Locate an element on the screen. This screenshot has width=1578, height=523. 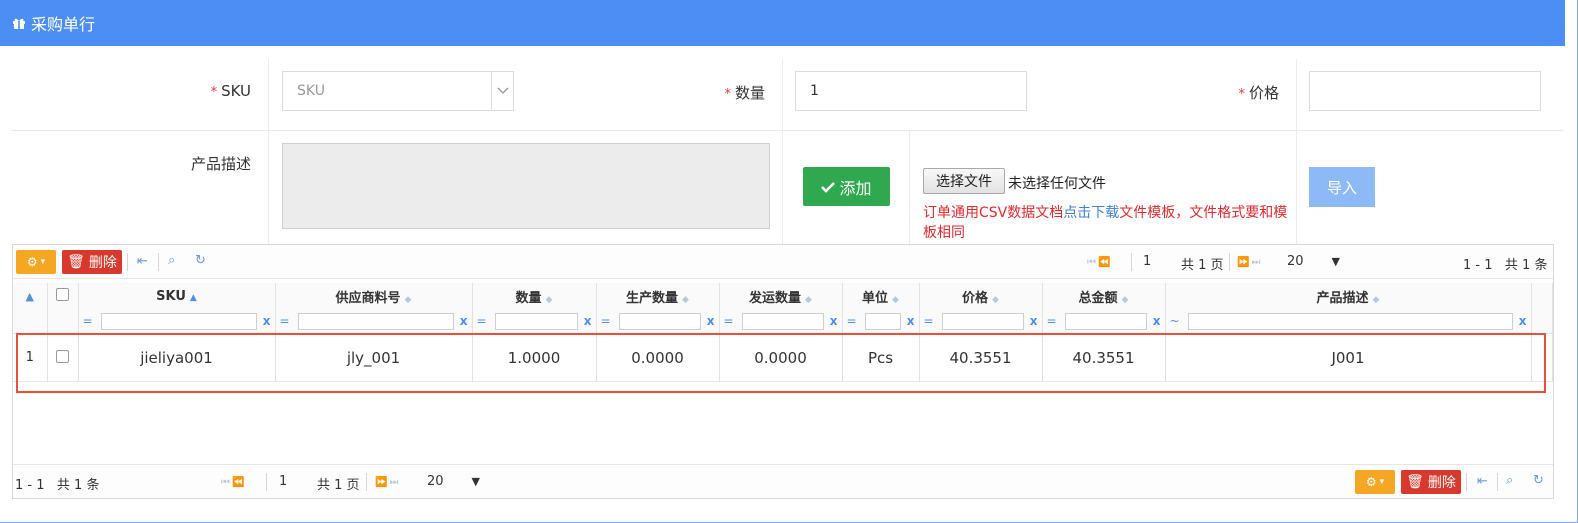
download-template-link: 点击下载 is located at coordinates (1091, 213).